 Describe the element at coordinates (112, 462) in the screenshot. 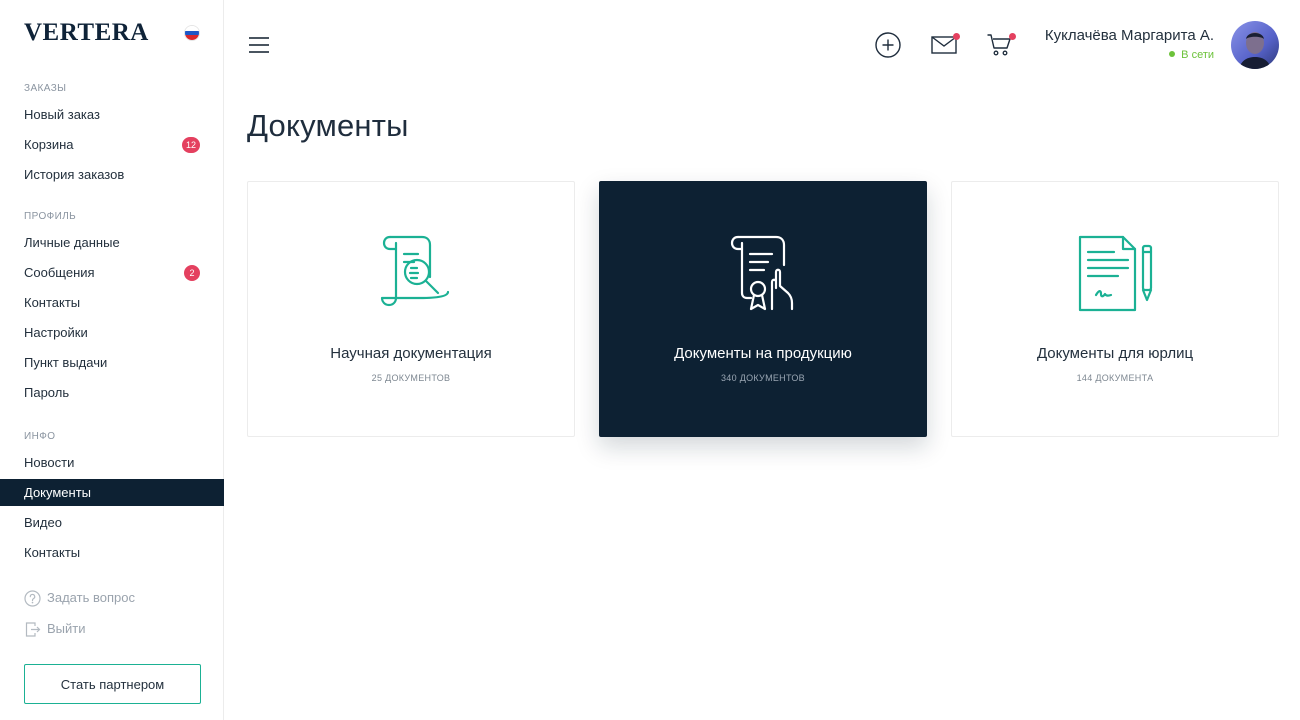

I see `sidebar-item-news: Новости` at that location.